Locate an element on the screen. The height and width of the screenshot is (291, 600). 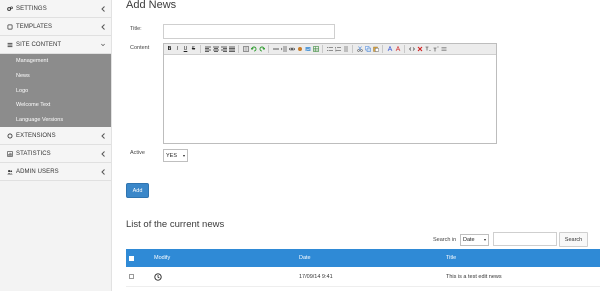
square-icon is located at coordinates (10, 27).